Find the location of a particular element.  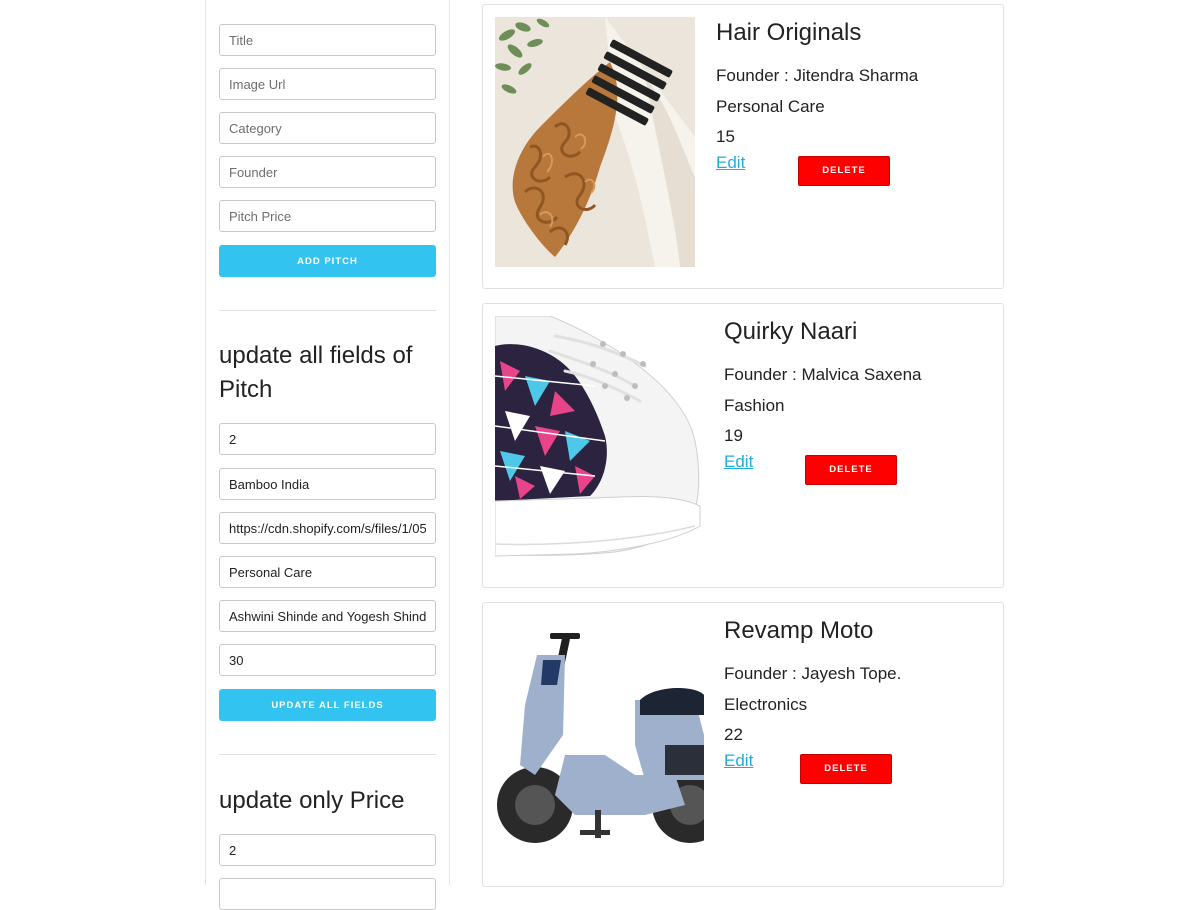

price-only-id-input is located at coordinates (327, 850).